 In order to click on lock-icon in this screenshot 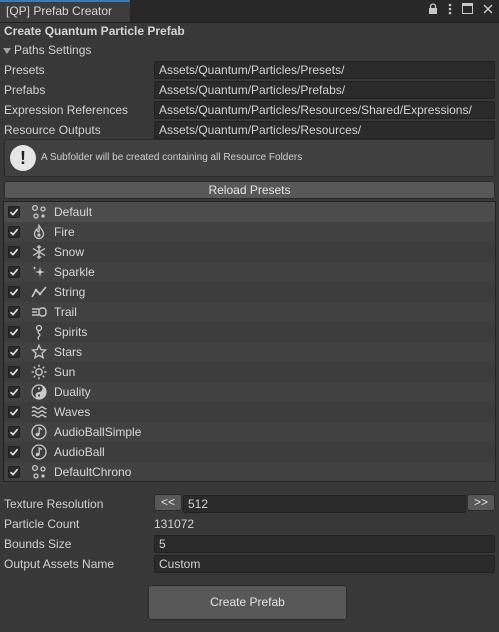, I will do `click(433, 10)`.